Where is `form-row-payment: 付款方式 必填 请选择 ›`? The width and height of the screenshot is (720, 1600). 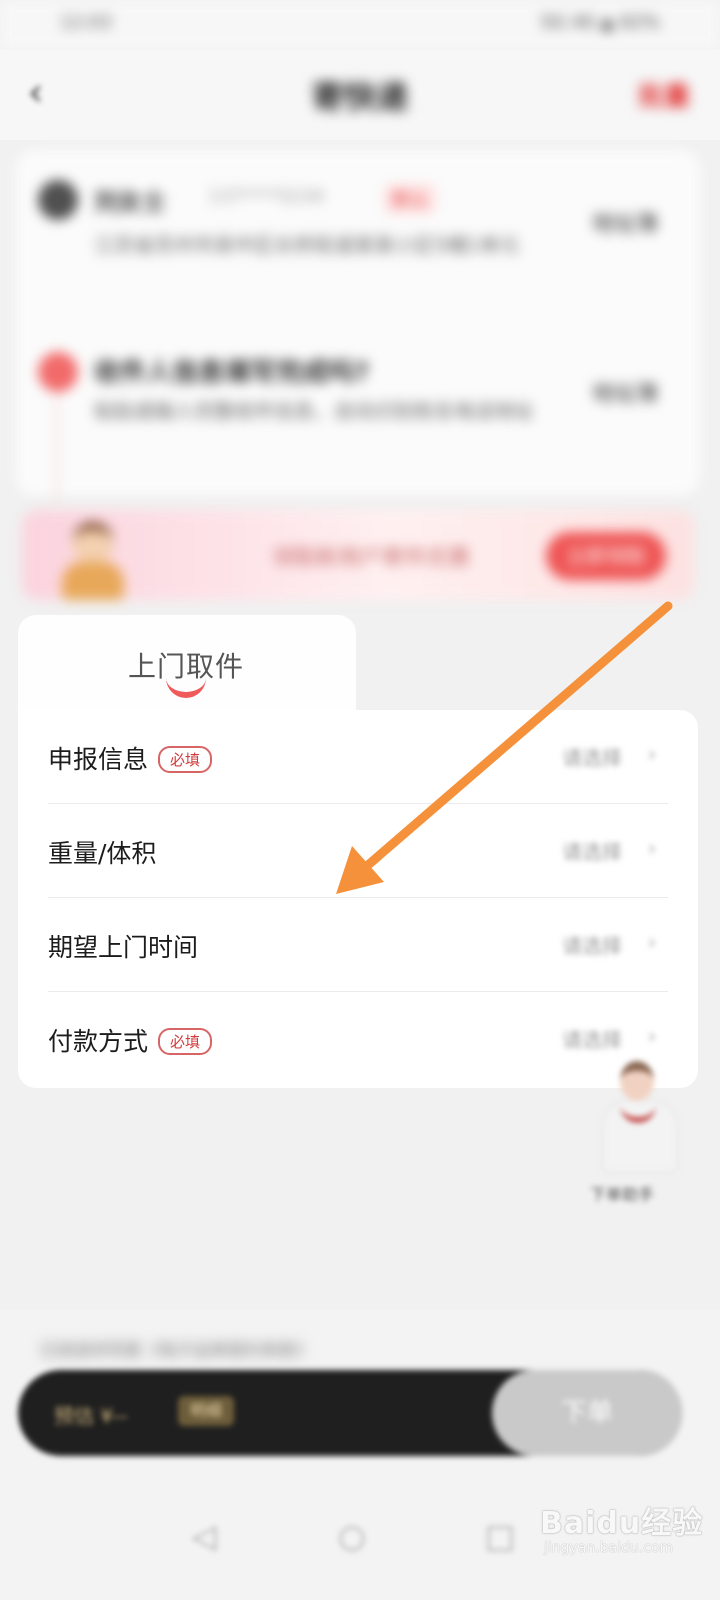 form-row-payment: 付款方式 必填 请选择 › is located at coordinates (358, 1039).